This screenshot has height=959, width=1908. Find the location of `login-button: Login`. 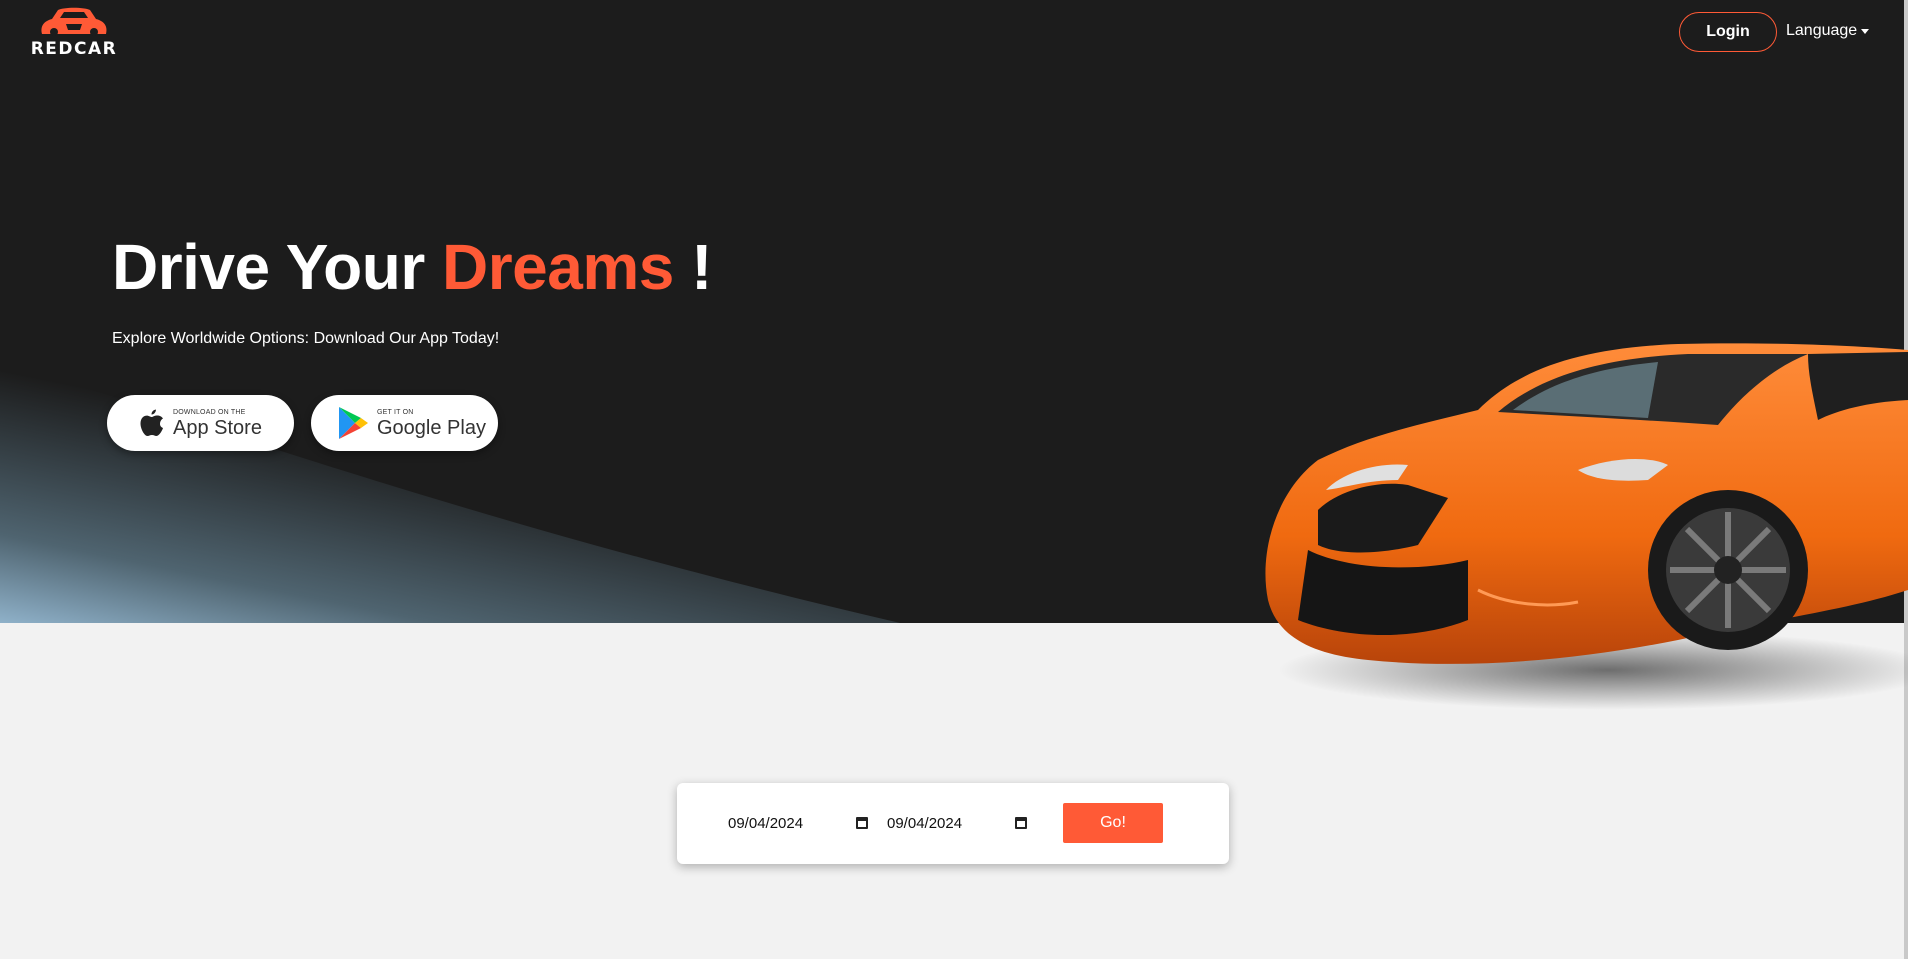

login-button: Login is located at coordinates (1728, 32).